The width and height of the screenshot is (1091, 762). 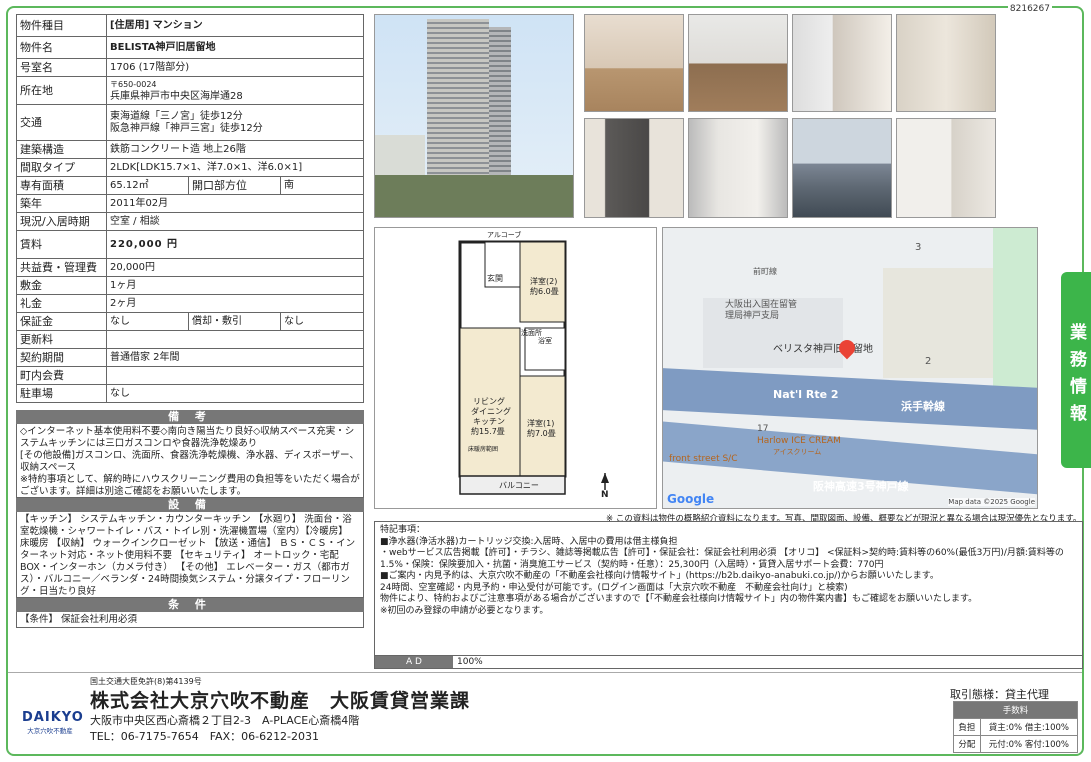 What do you see at coordinates (763, 429) in the screenshot?
I see `map-num17: 17` at bounding box center [763, 429].